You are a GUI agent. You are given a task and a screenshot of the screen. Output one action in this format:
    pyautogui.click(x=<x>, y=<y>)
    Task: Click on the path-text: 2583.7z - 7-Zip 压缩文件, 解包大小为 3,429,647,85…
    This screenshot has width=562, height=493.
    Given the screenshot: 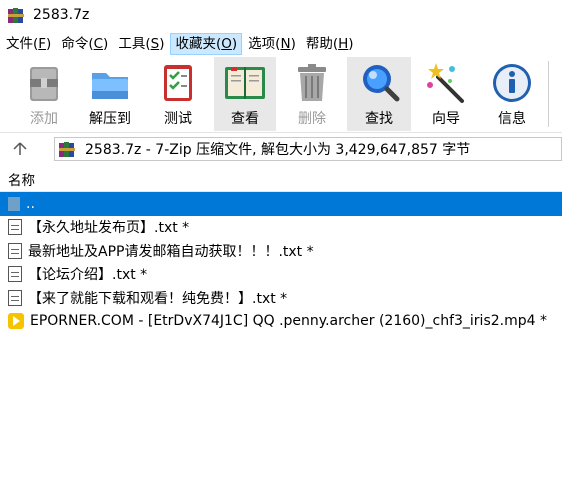 What is the action you would take?
    pyautogui.click(x=278, y=150)
    